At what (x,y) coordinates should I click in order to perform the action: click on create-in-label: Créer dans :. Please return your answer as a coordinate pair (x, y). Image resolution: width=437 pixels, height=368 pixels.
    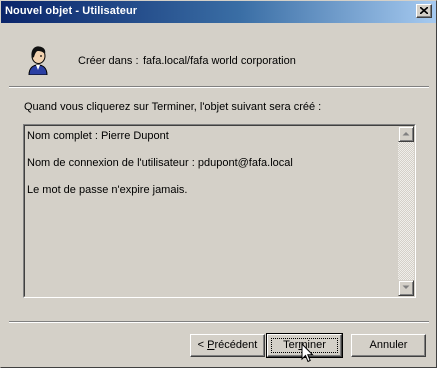
    Looking at the image, I should click on (108, 61).